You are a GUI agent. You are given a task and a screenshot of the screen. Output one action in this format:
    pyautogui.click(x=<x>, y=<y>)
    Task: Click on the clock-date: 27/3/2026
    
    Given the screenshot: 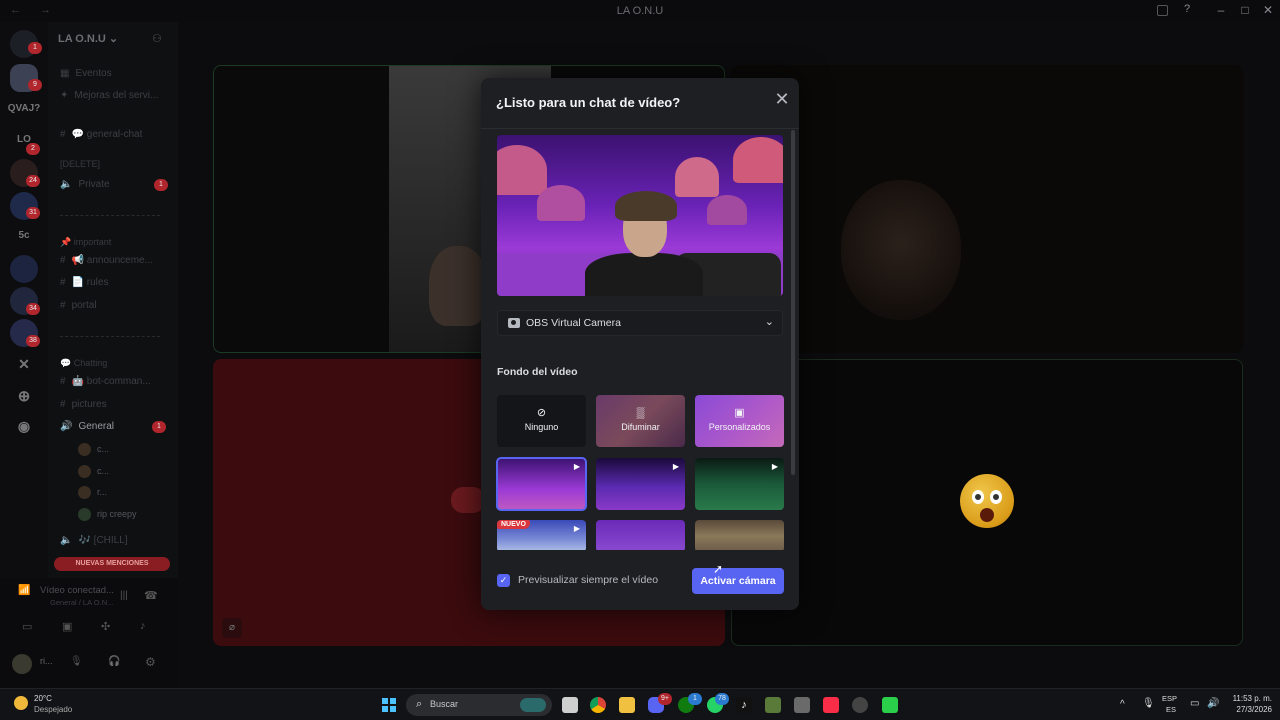 What is the action you would take?
    pyautogui.click(x=1254, y=709)
    